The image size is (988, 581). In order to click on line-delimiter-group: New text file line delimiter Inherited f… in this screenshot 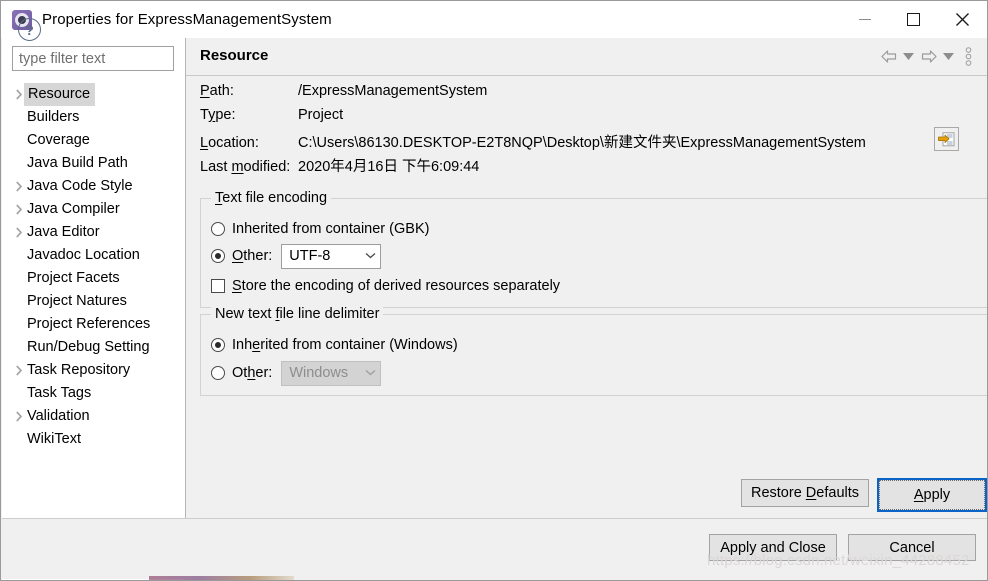, I will do `click(593, 351)`.